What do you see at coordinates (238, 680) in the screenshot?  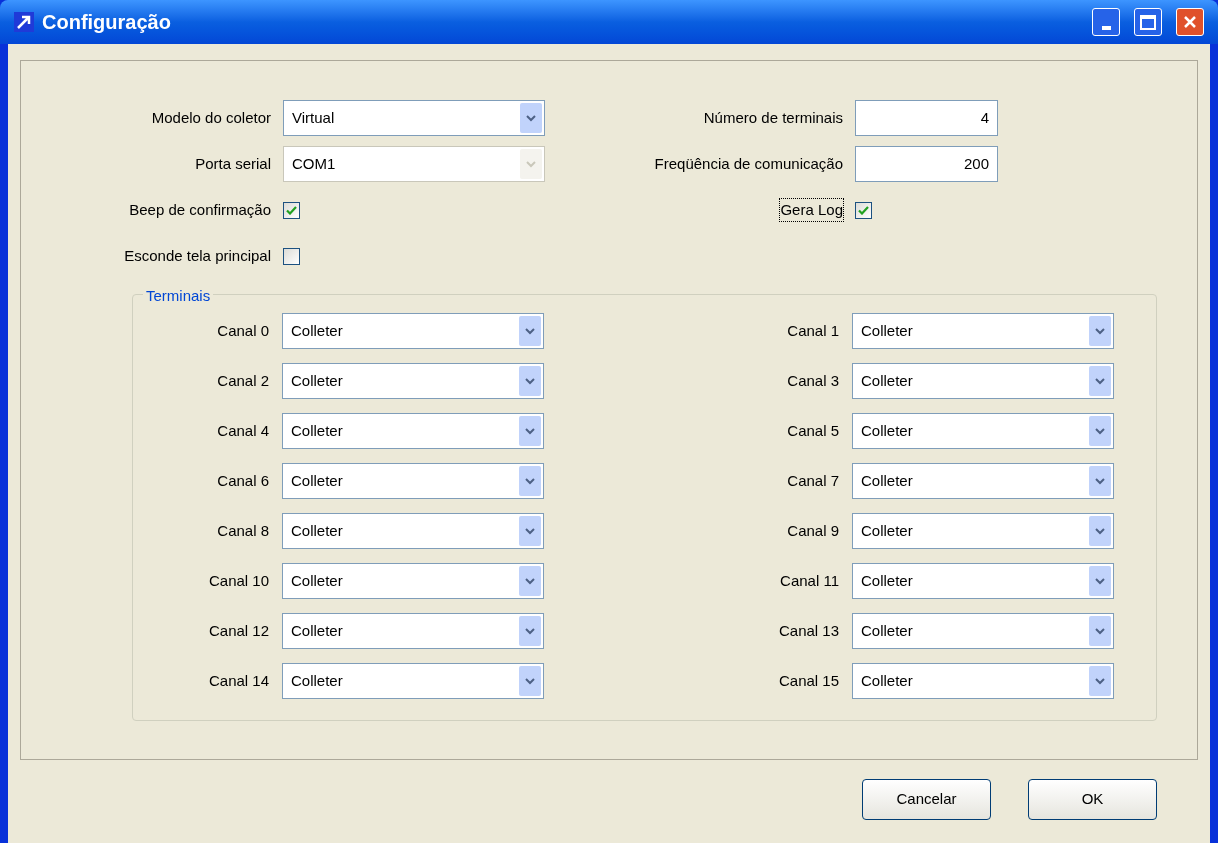 I see `field-label: Canal 14` at bounding box center [238, 680].